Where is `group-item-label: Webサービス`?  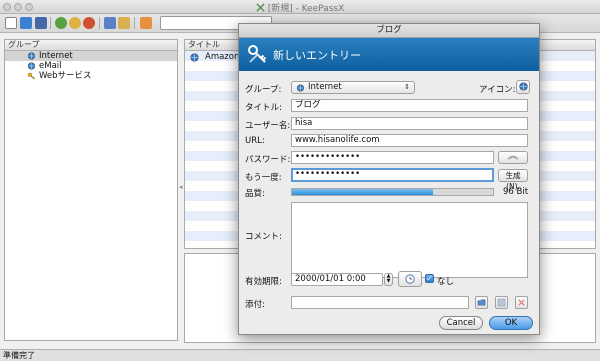 group-item-label: Webサービス is located at coordinates (65, 76).